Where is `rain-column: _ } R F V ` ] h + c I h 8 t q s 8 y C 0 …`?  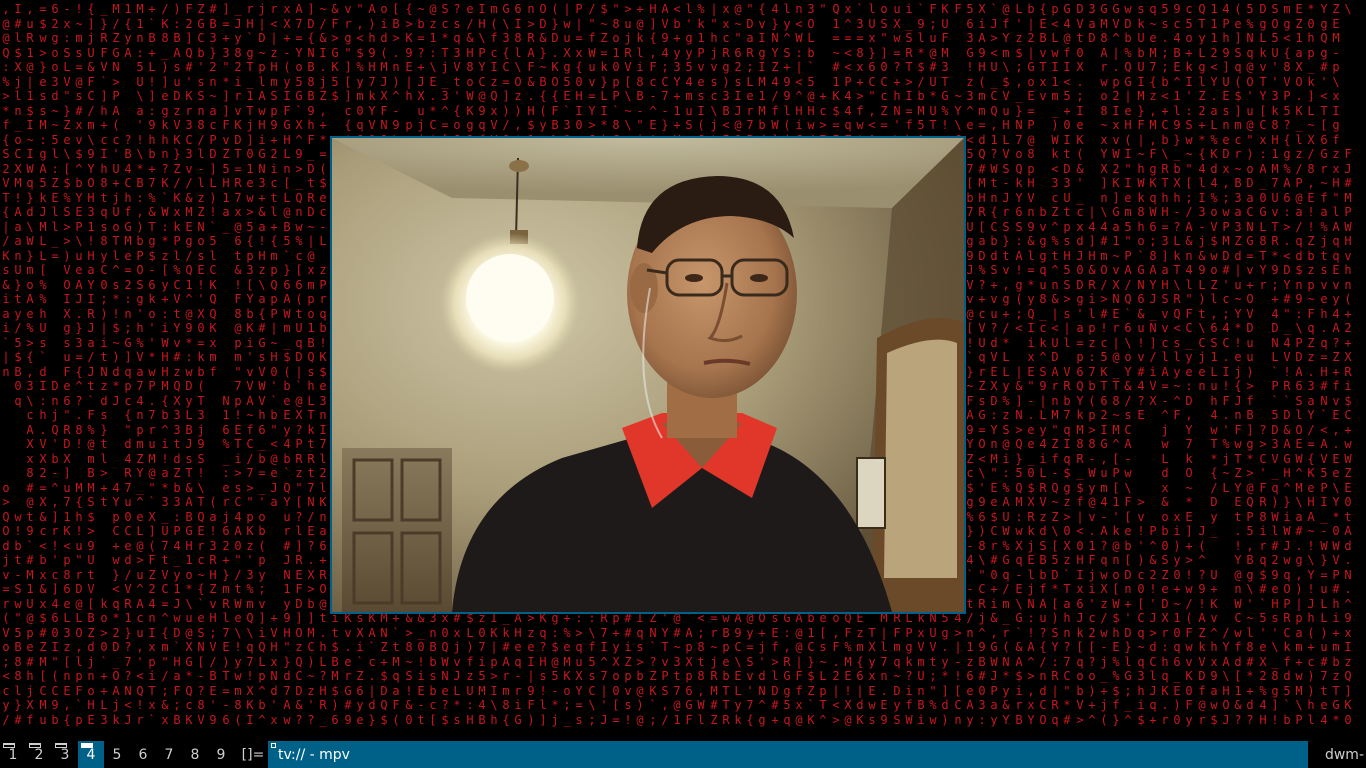 rain-column: _ } R F V ` ] h + c I h 8 t q s 8 y C 0 … is located at coordinates (104, 364).